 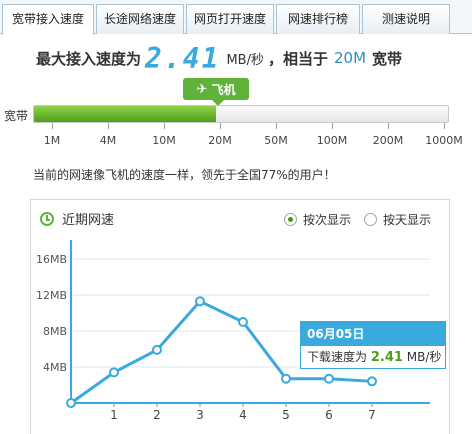 I want to click on x-tick-label: 3, so click(x=200, y=415).